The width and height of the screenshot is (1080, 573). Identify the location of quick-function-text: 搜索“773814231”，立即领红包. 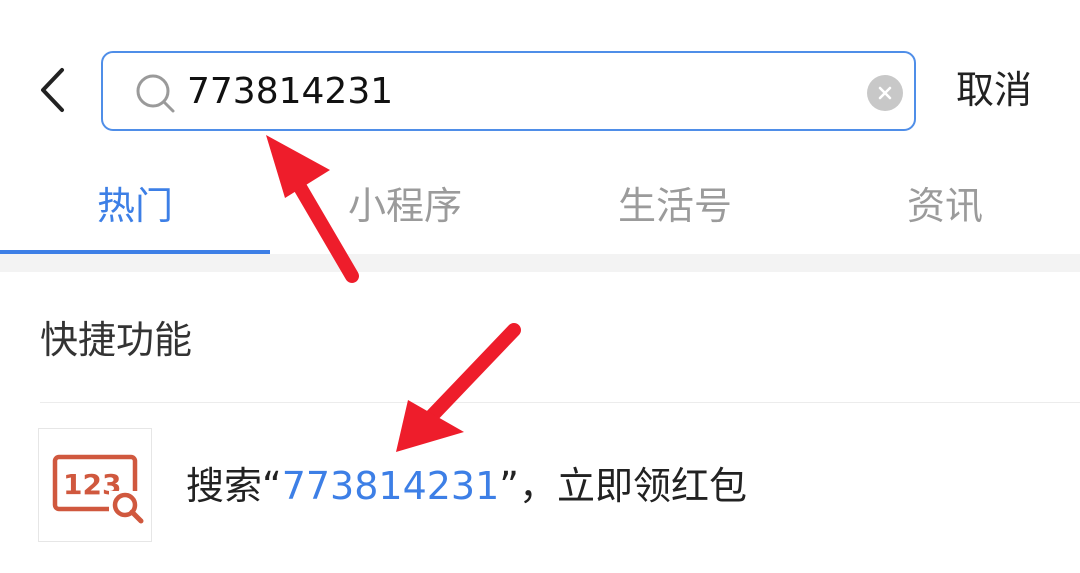
(466, 486).